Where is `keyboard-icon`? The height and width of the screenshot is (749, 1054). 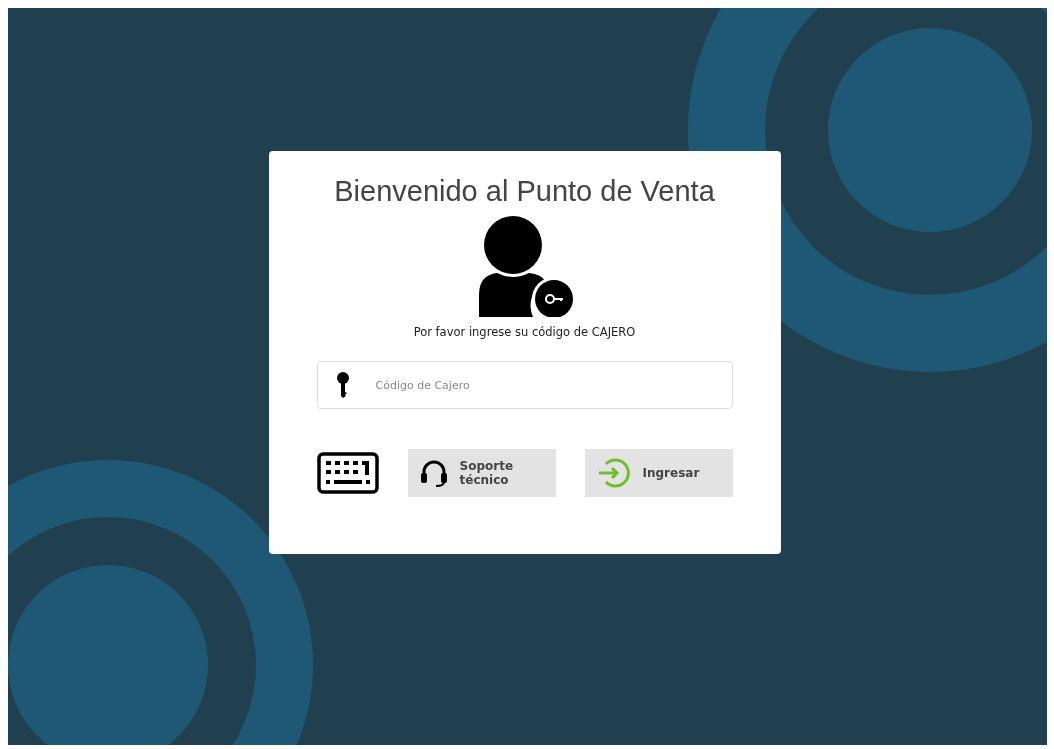
keyboard-icon is located at coordinates (347, 473).